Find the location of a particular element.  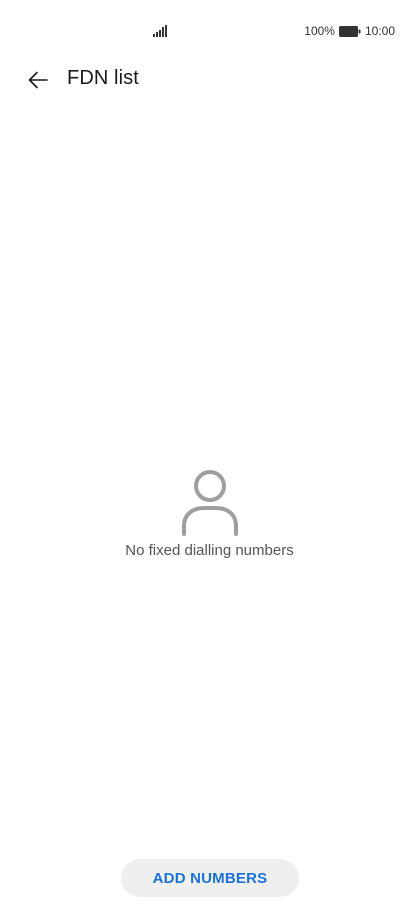

battery-percent: 100% is located at coordinates (319, 31).